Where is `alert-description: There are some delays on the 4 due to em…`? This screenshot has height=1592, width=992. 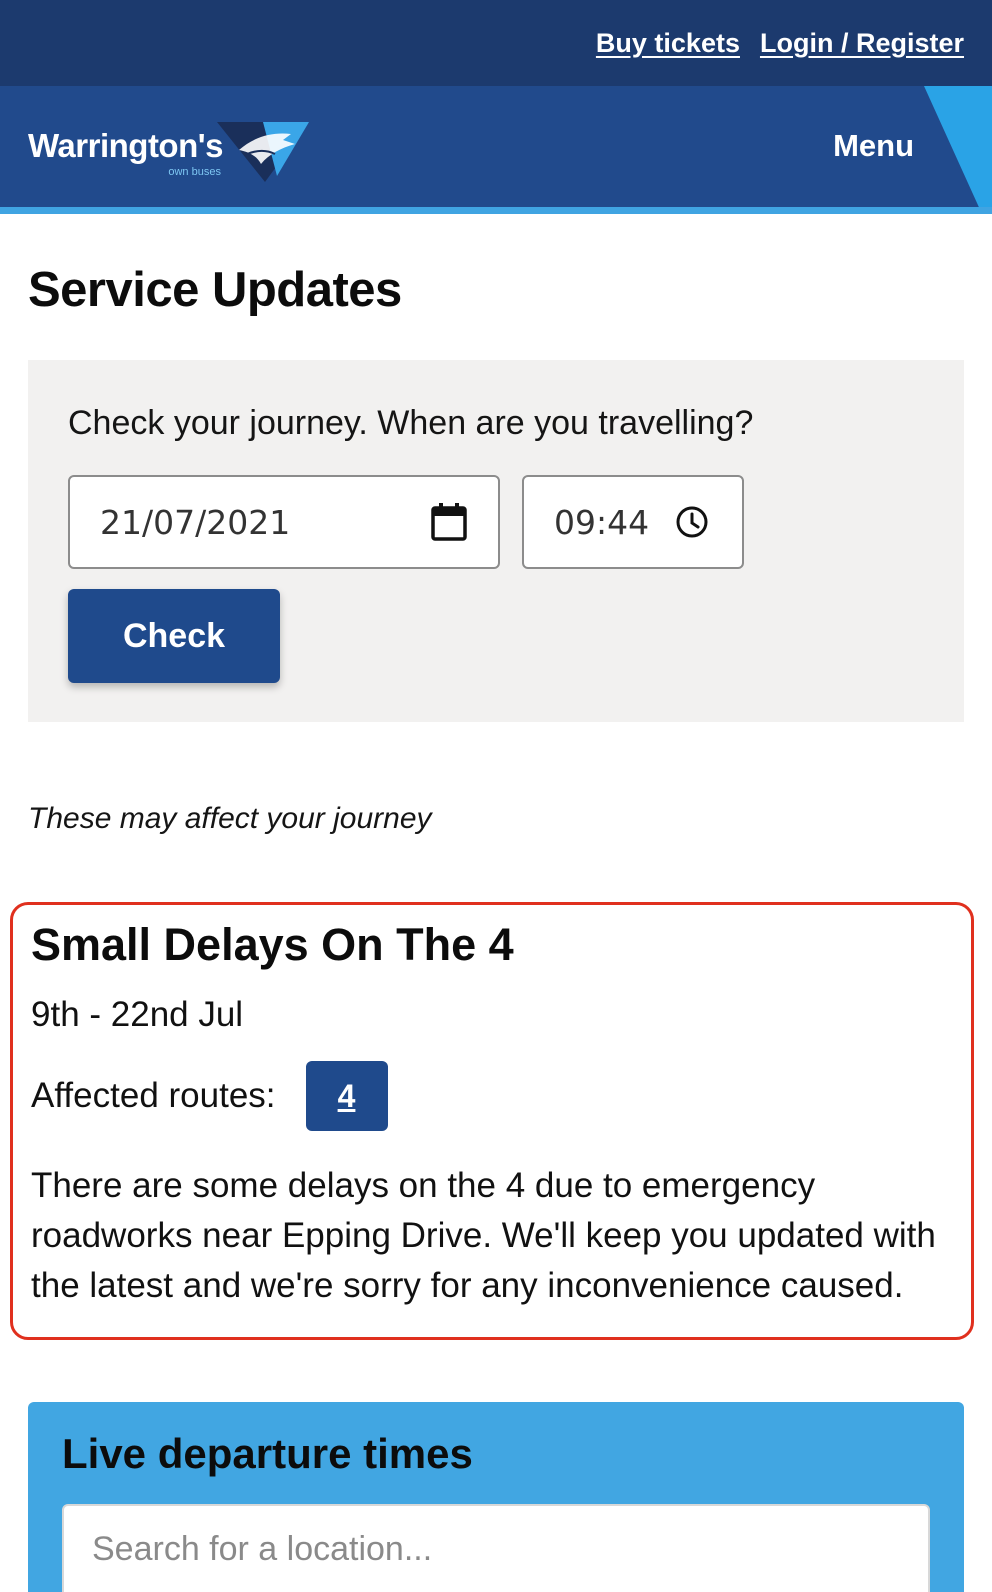 alert-description: There are some delays on the 4 due to em… is located at coordinates (483, 1235).